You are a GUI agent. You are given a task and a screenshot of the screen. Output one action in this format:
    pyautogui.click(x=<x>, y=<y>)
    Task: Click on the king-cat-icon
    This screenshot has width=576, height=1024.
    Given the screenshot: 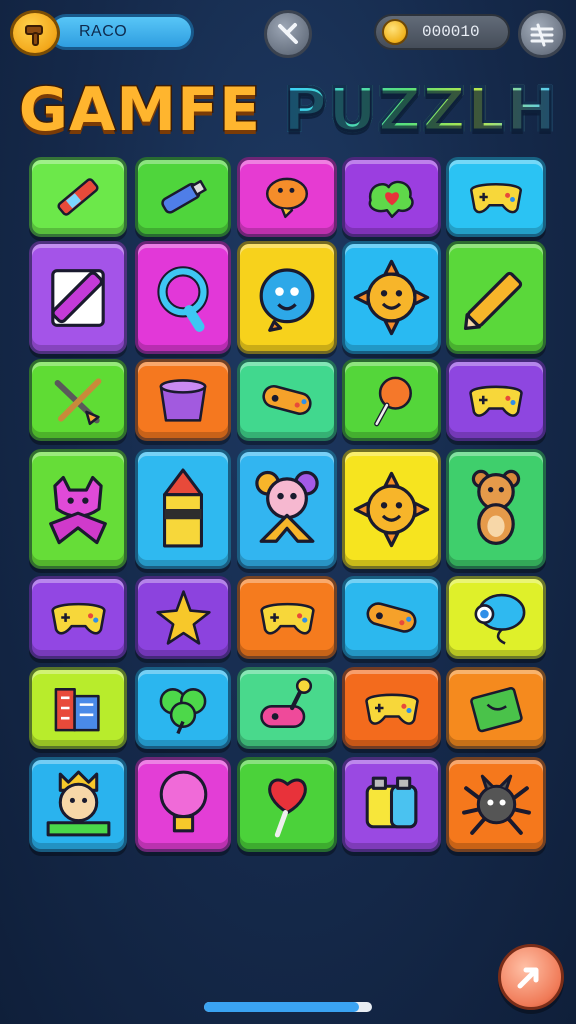 What is the action you would take?
    pyautogui.click(x=78, y=803)
    